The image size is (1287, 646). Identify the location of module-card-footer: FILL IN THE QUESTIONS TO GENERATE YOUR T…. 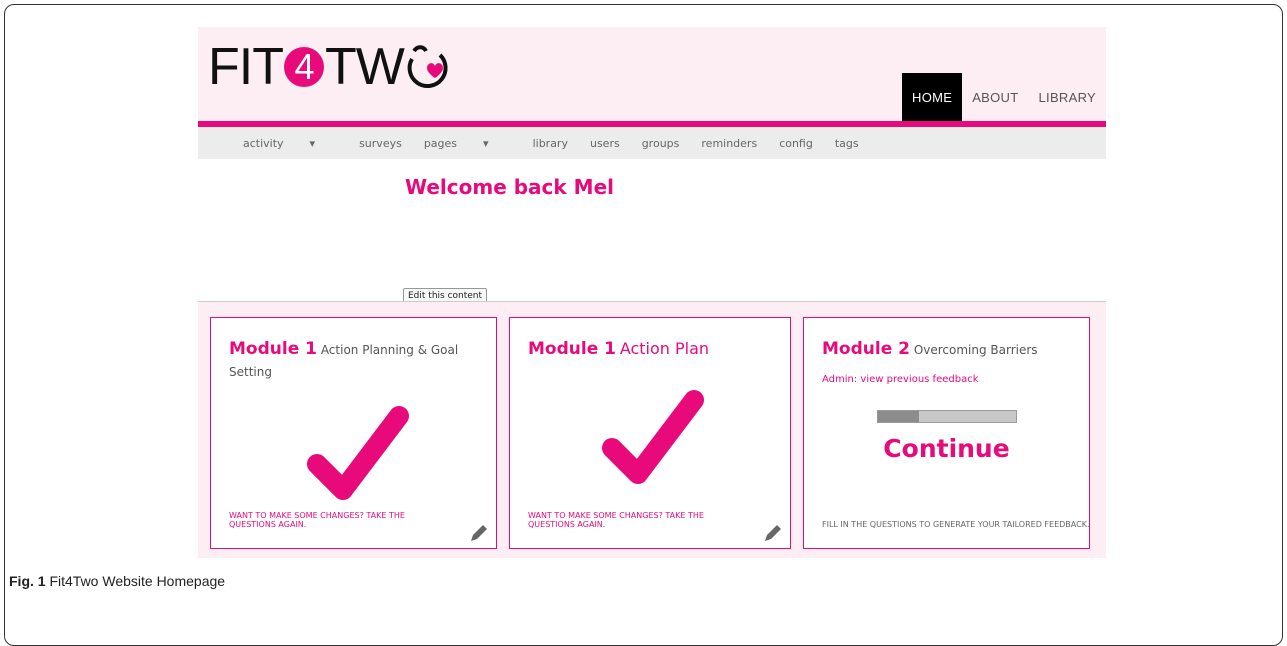
(956, 524).